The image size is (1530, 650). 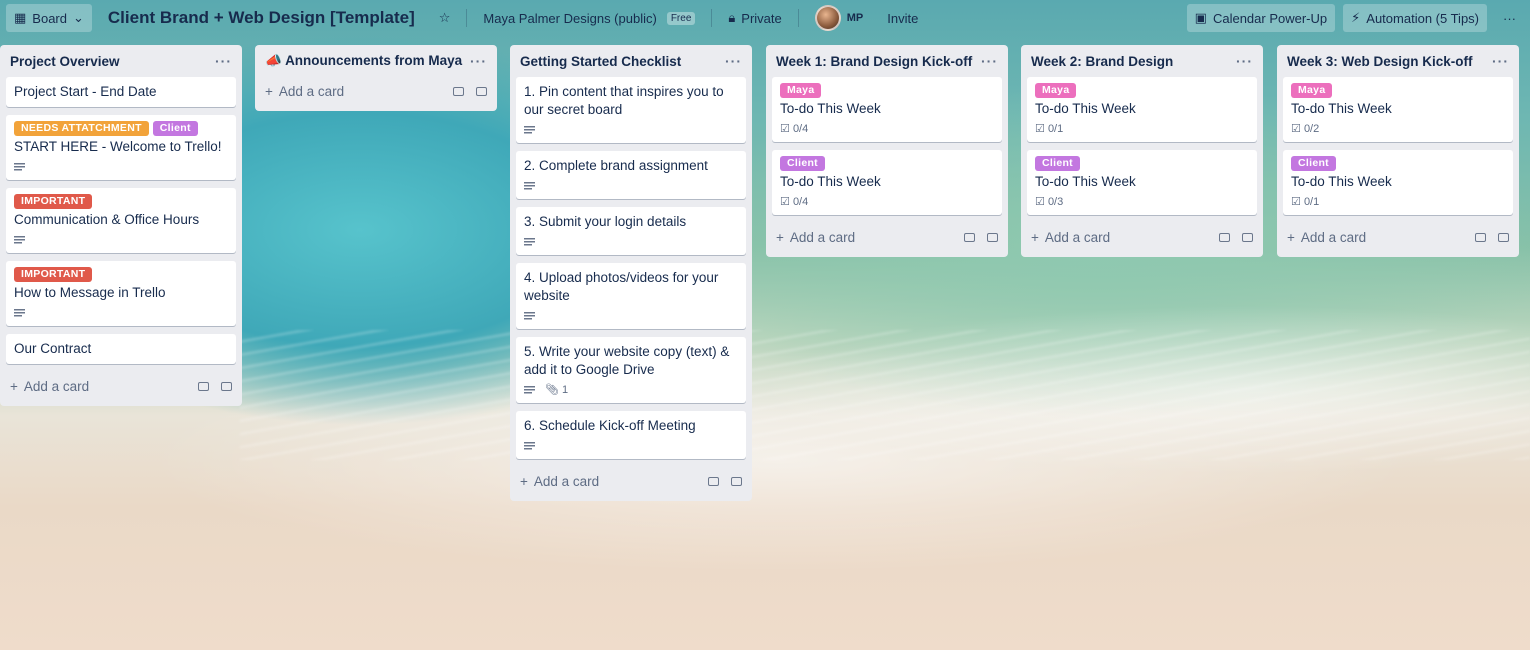 What do you see at coordinates (65, 61) in the screenshot?
I see `list-title: Project Overview` at bounding box center [65, 61].